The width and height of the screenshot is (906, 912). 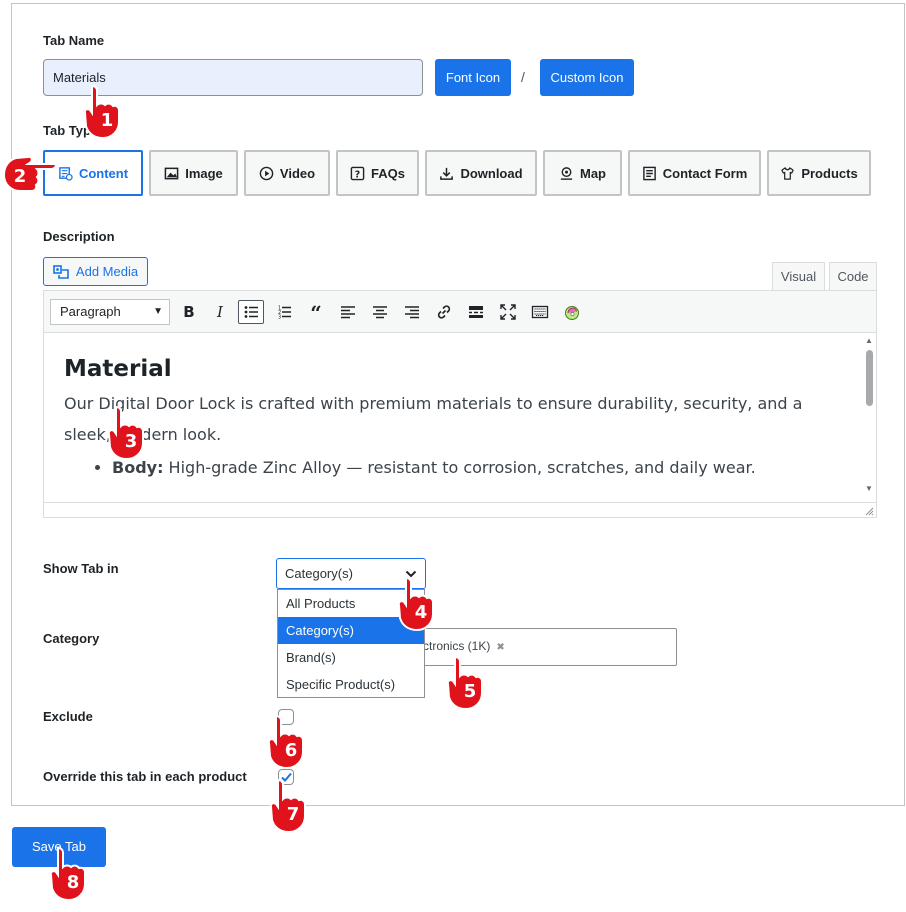 I want to click on step-marker-3: 3, so click(x=126, y=433).